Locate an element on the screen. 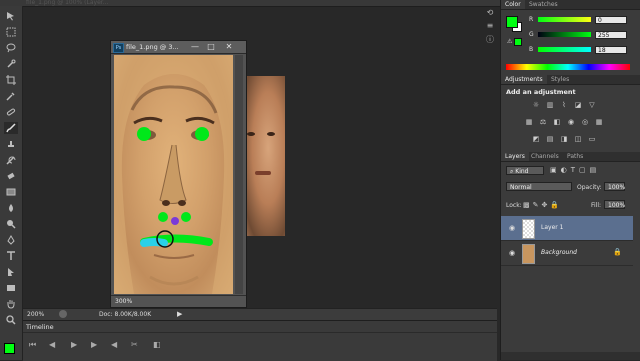 This screenshot has height=361, width=640. color-value-r: 0 is located at coordinates (611, 20).